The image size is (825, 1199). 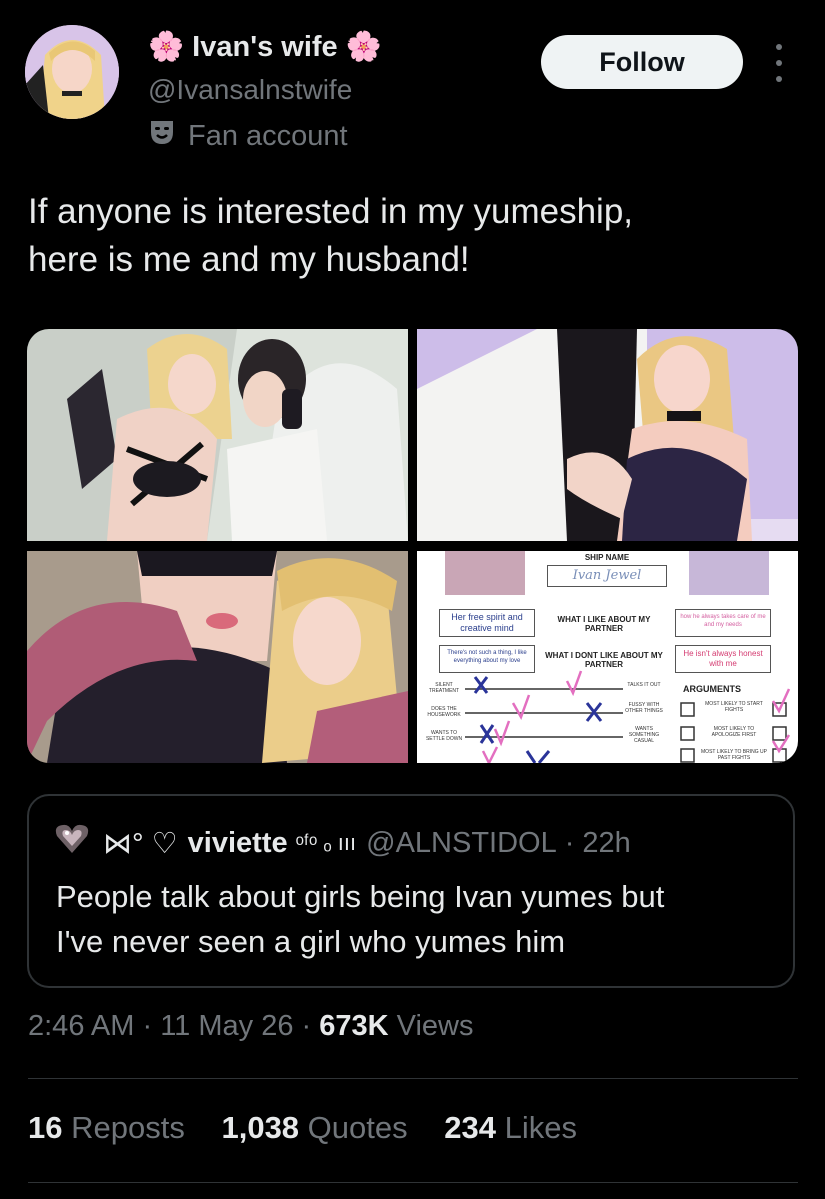 What do you see at coordinates (226, 1026) in the screenshot?
I see `tweet-date: 11 May 26` at bounding box center [226, 1026].